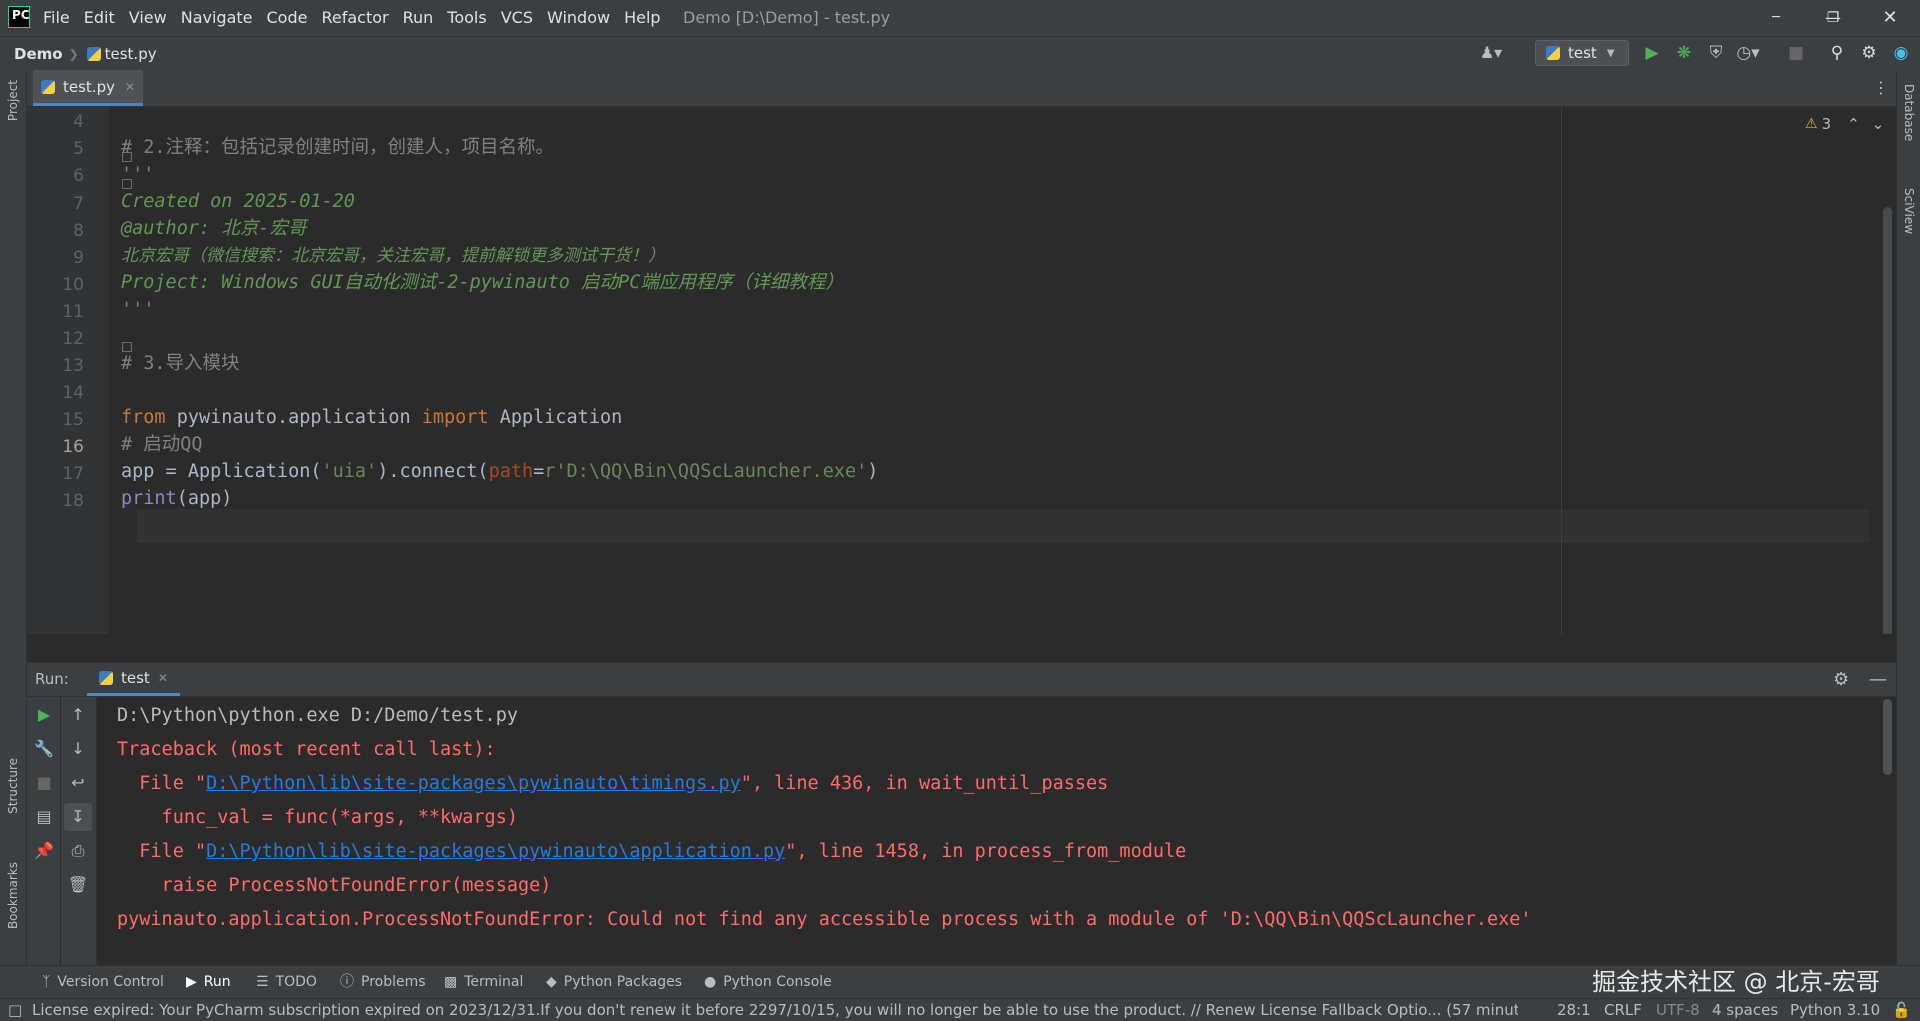  I want to click on code-line-13: # 3.导入模块, so click(180, 363).